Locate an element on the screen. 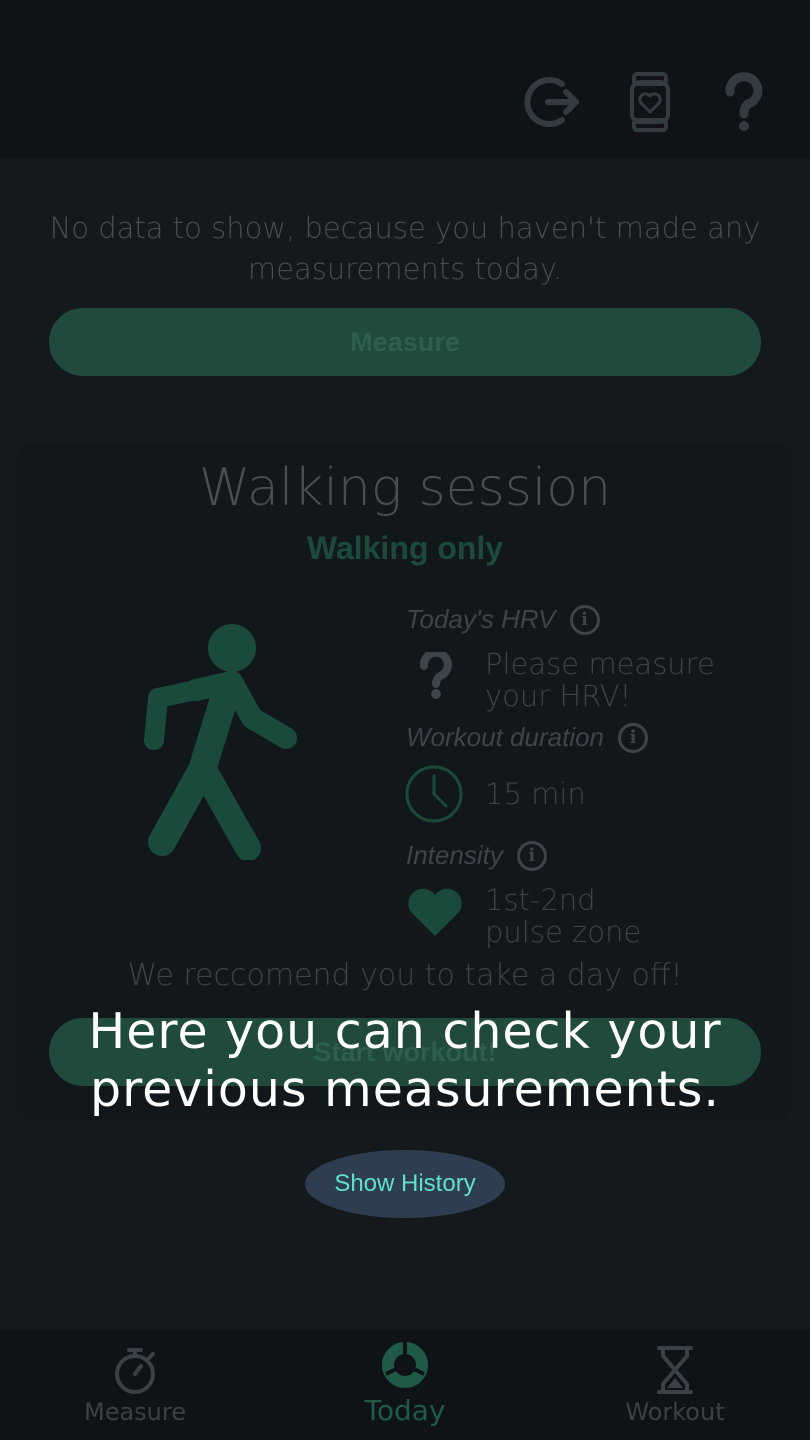 Image resolution: width=810 pixels, height=1440 pixels. duration-info-icon: i is located at coordinates (632, 737).